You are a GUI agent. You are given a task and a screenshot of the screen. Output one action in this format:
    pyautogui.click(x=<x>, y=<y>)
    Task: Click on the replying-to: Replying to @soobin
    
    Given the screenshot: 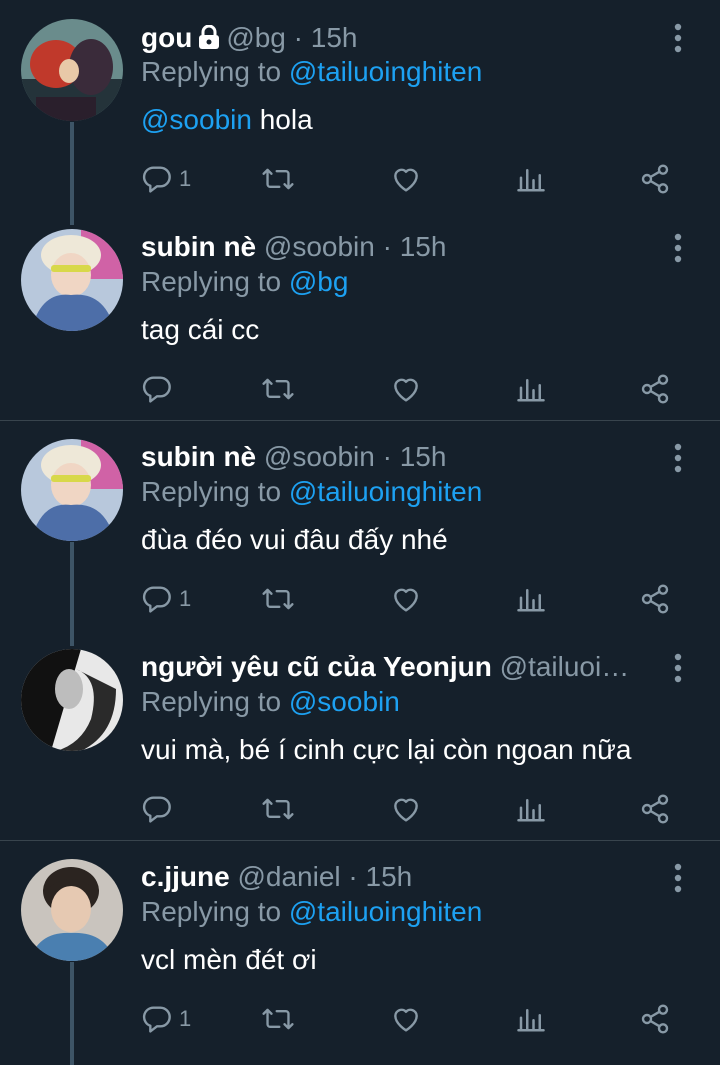 What is the action you would take?
    pyautogui.click(x=270, y=702)
    